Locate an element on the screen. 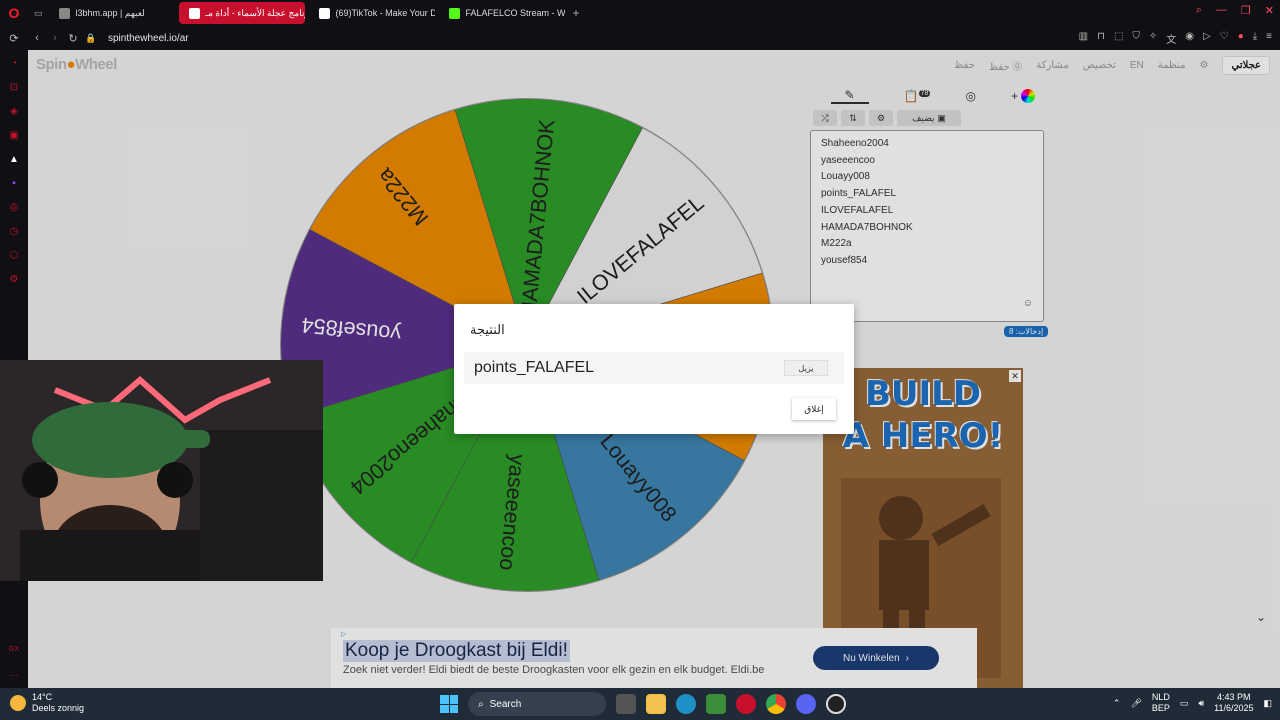 This screenshot has height=720, width=1280. profile-icon: ● is located at coordinates (1241, 38).